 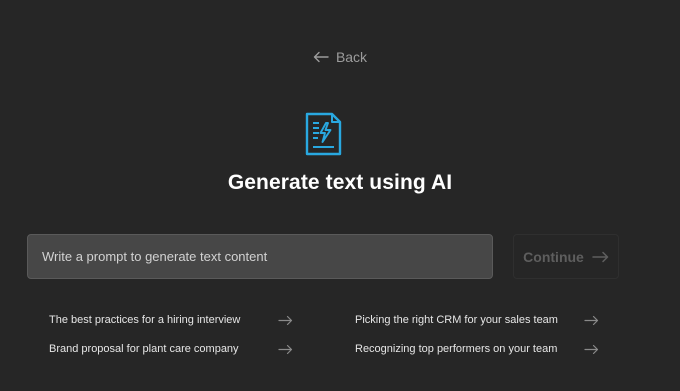 I want to click on suggestion-item: Recognizing top performers on your team, so click(x=477, y=349).